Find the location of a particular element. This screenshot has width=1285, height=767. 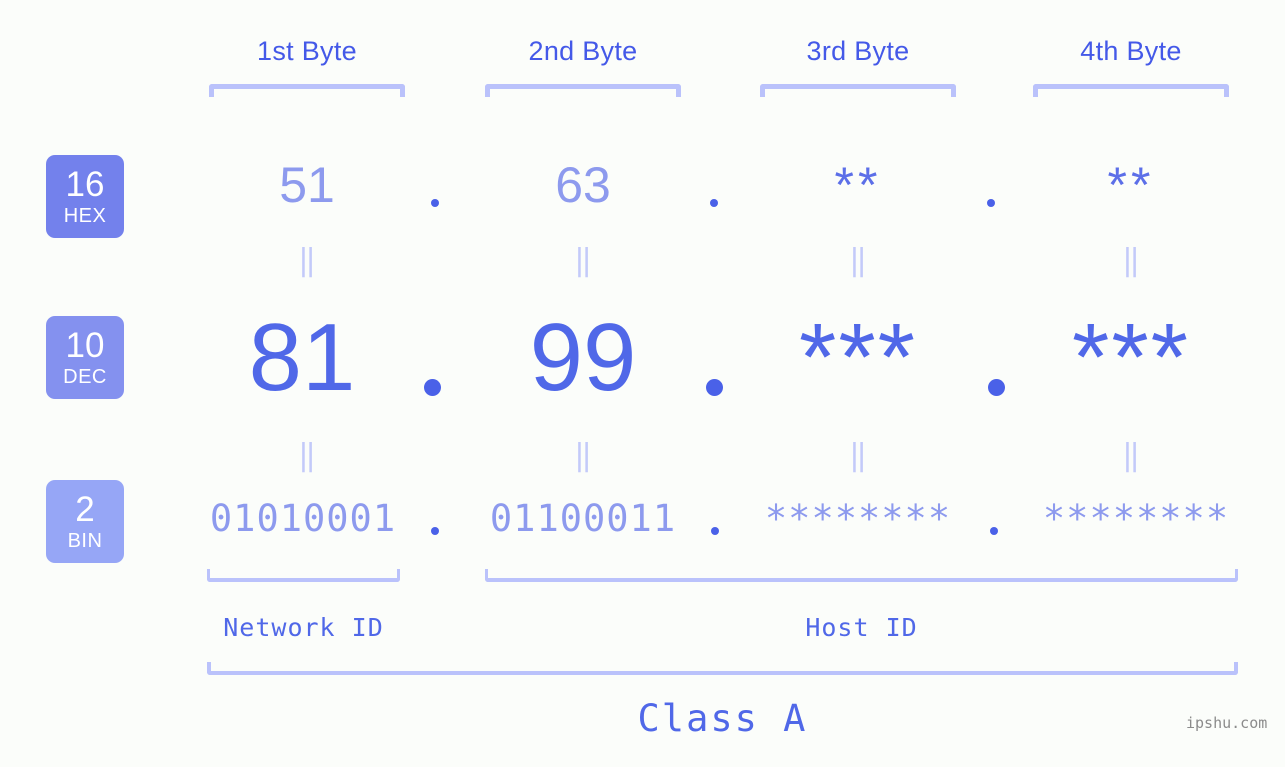

network-id-label: Network ID is located at coordinates (303, 627).